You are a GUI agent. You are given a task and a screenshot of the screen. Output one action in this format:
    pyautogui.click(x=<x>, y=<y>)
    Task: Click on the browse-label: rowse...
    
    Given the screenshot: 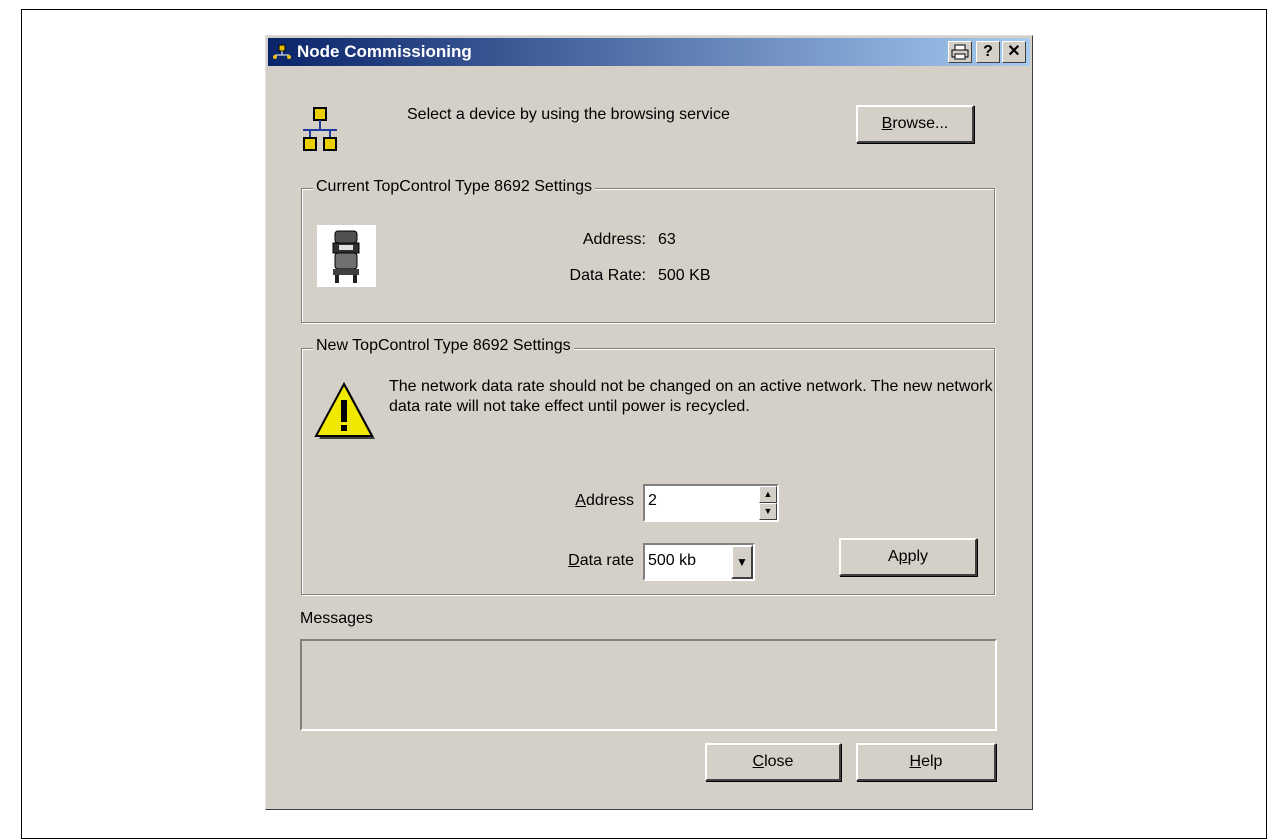 What is the action you would take?
    pyautogui.click(x=920, y=123)
    